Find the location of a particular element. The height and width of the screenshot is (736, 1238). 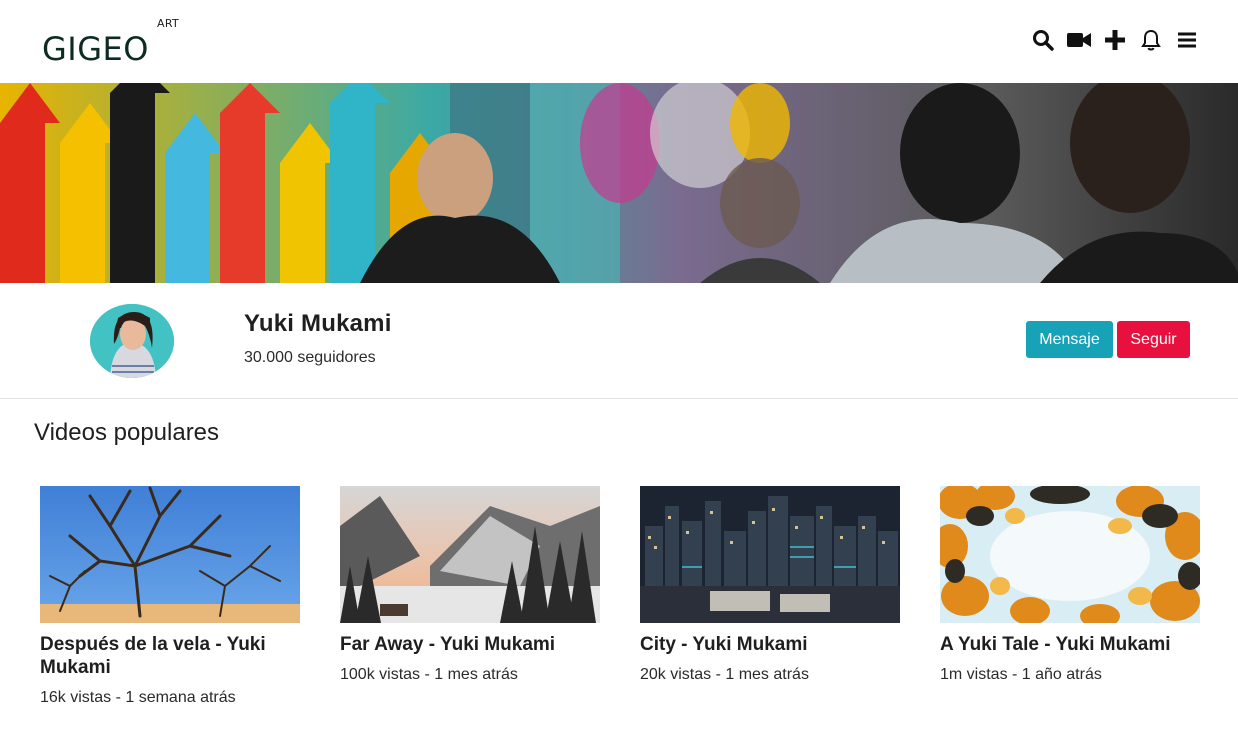

header-actions is located at coordinates (1110, 40).